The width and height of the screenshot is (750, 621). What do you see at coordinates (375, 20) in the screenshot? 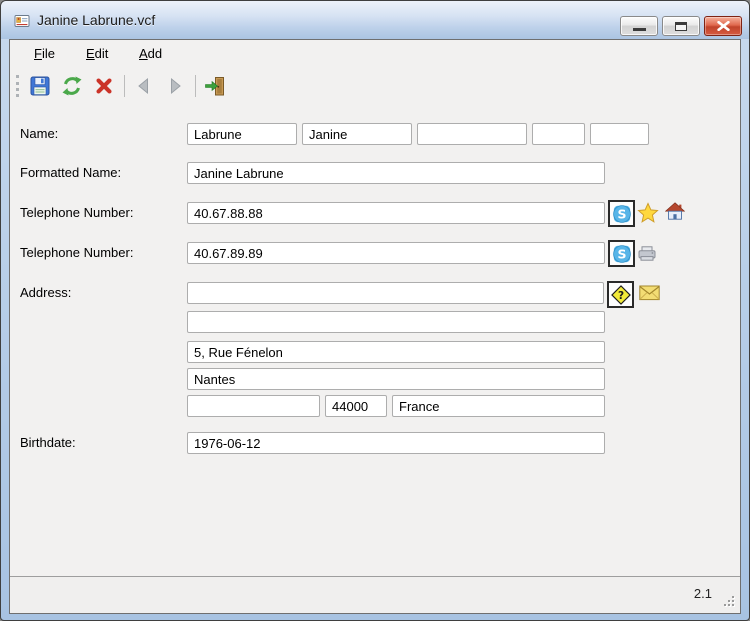
I see `title-bar: Janine Labrune.vcf` at bounding box center [375, 20].